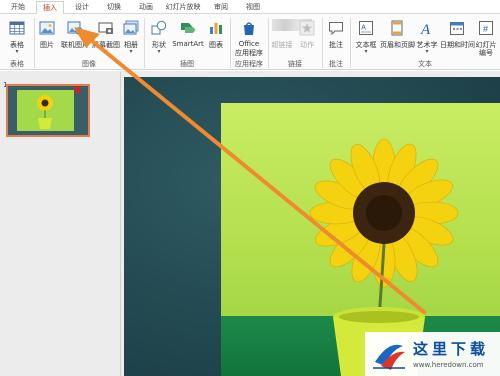 This screenshot has width=500, height=376. I want to click on watermark: 这里下载 www.heredown.com, so click(432, 354).